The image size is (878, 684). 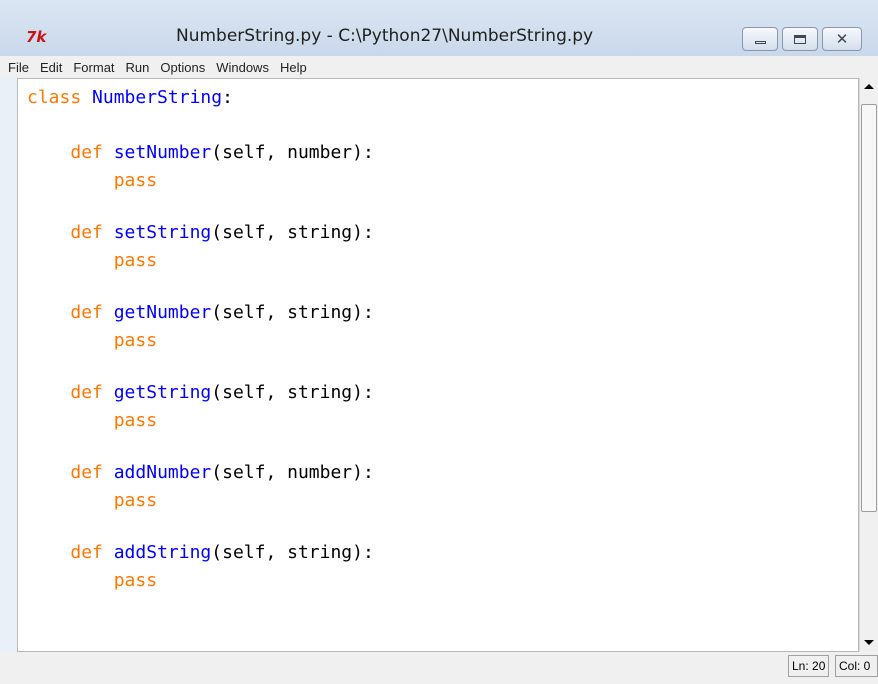 I want to click on vertical-scrollbar, so click(x=868, y=365).